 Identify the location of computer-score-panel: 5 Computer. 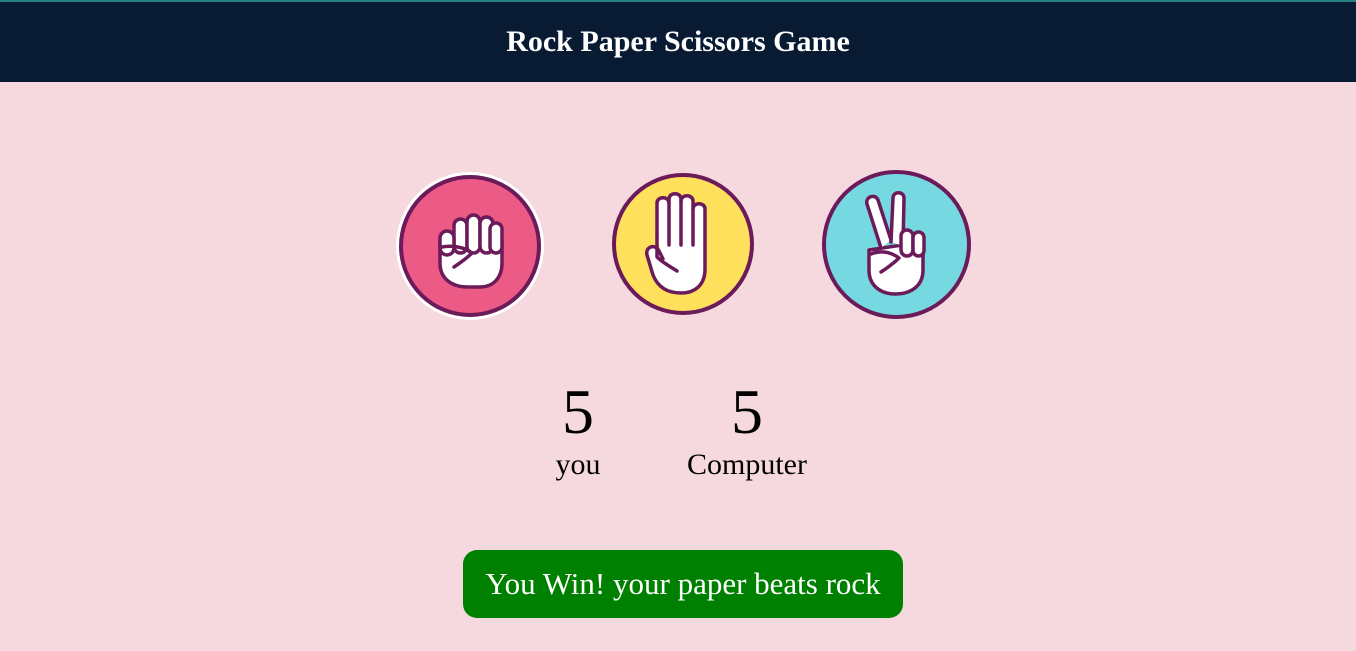
(747, 429).